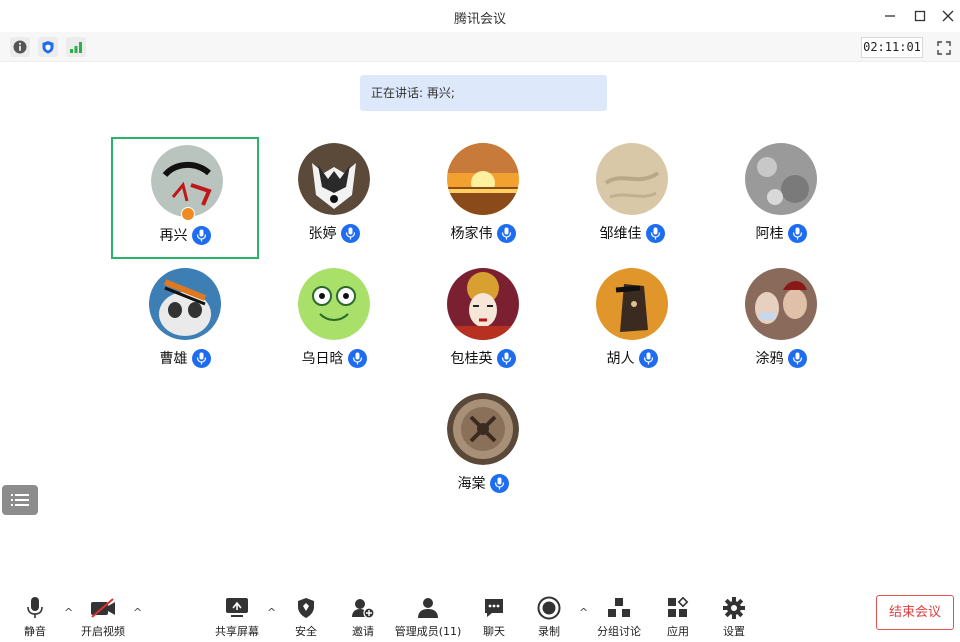 Image resolution: width=960 pixels, height=642 pixels. I want to click on chat-button: 聊天, so click(494, 618).